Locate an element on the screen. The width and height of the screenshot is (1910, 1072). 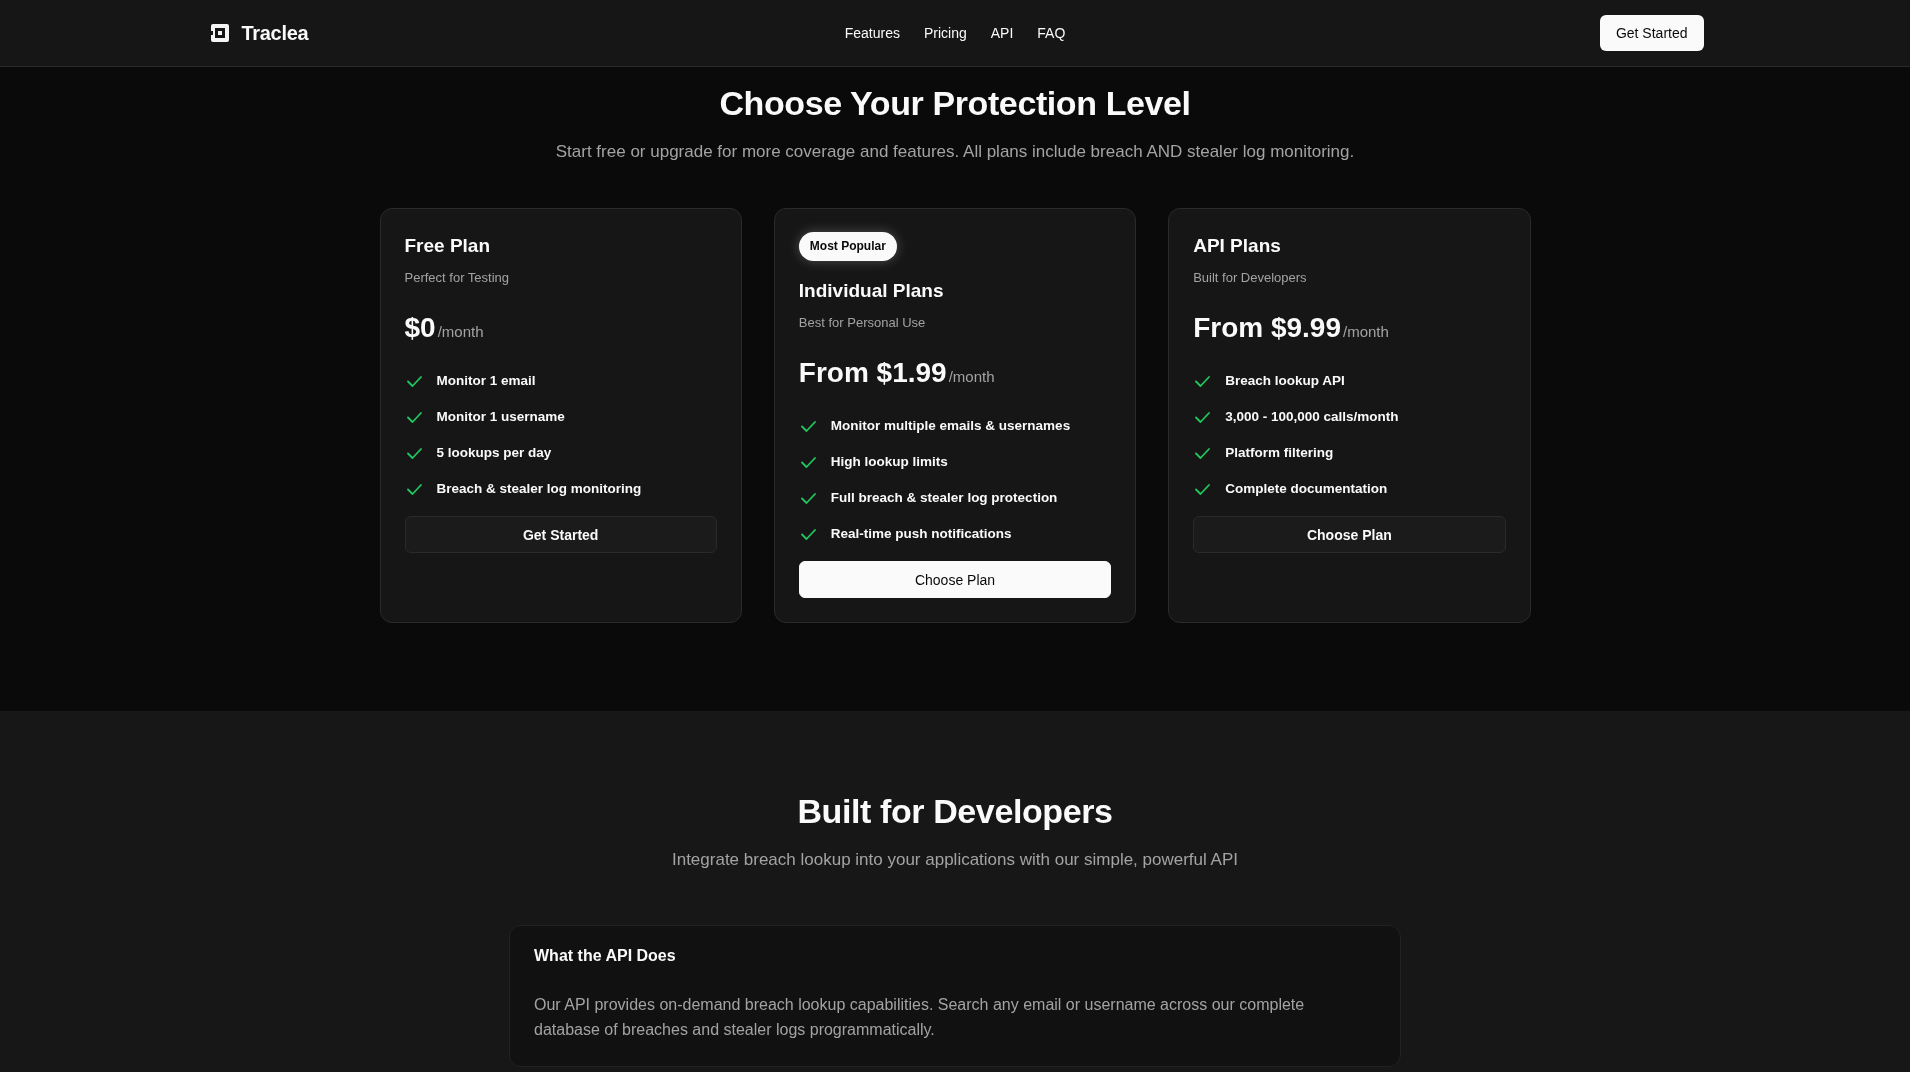
plan-feature: Monitor multiple emails & usernames is located at coordinates (950, 426).